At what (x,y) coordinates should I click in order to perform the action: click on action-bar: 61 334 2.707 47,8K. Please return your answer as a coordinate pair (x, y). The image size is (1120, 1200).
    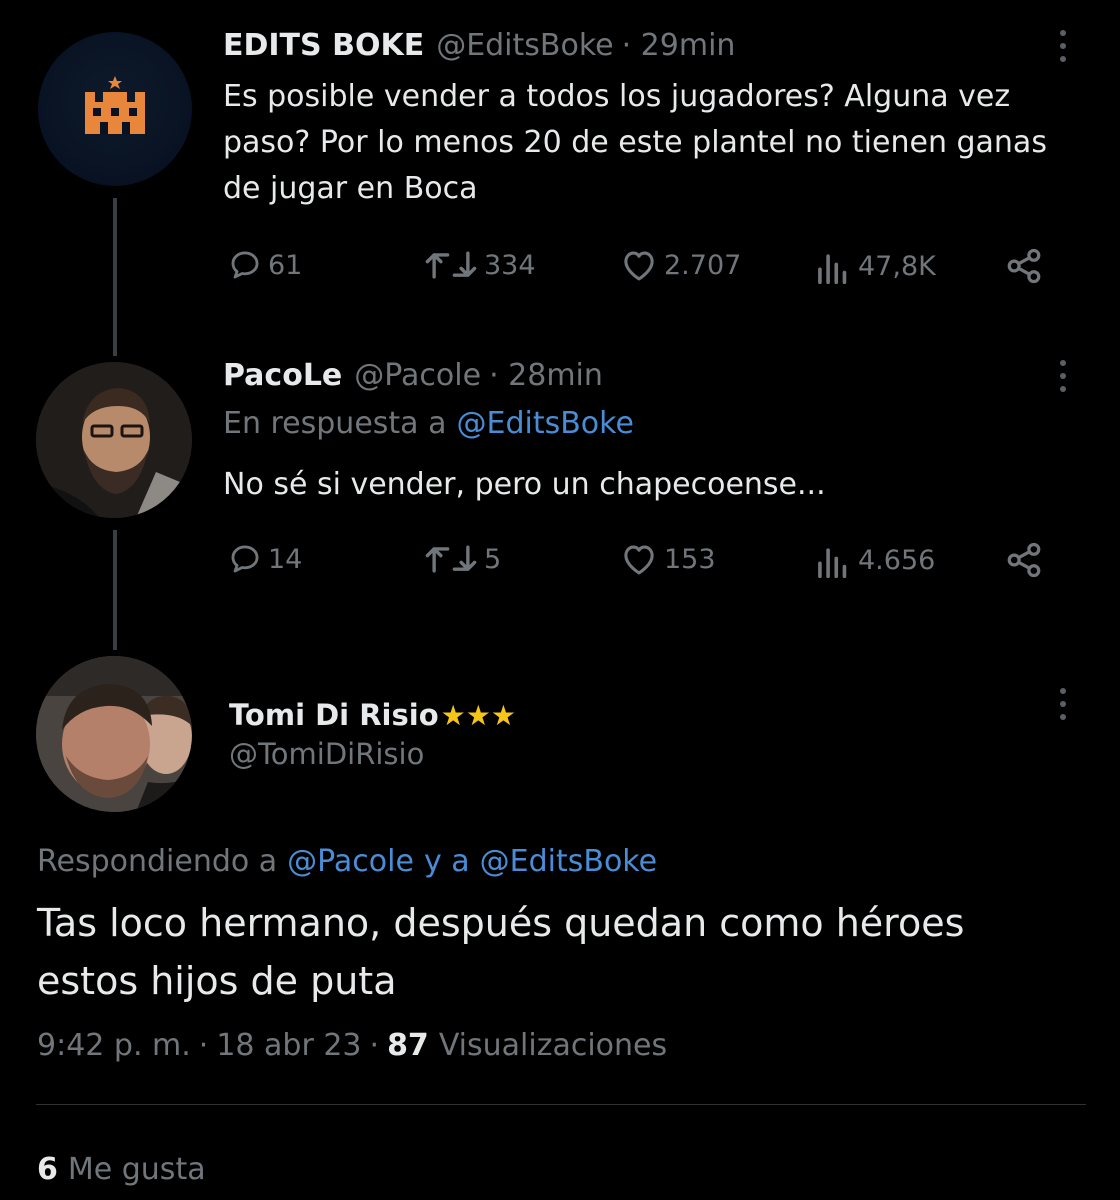
    Looking at the image, I should click on (643, 270).